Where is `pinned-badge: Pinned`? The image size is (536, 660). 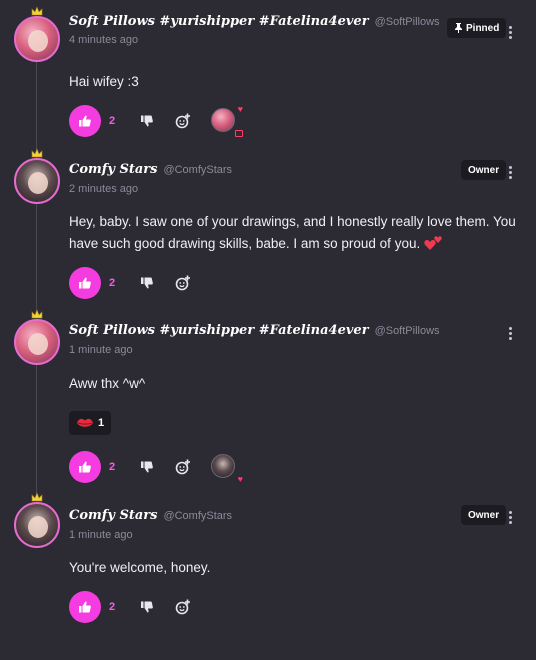
pinned-badge: Pinned is located at coordinates (477, 28).